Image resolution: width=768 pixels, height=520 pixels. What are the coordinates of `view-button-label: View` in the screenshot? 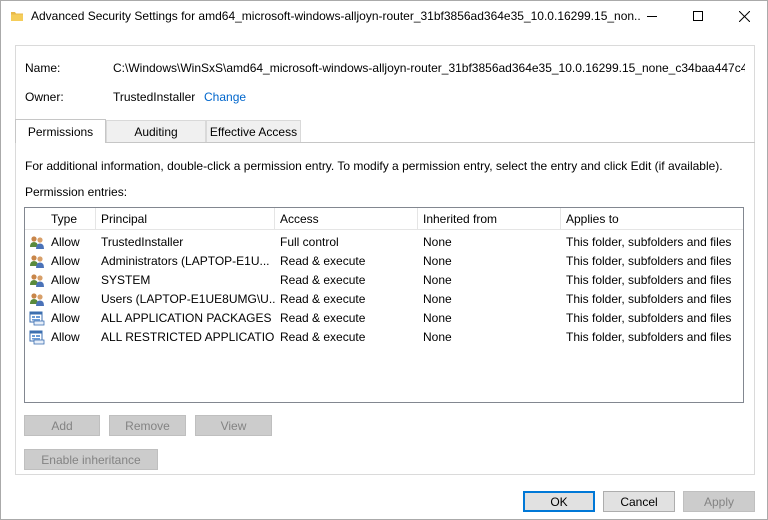 It's located at (233, 425).